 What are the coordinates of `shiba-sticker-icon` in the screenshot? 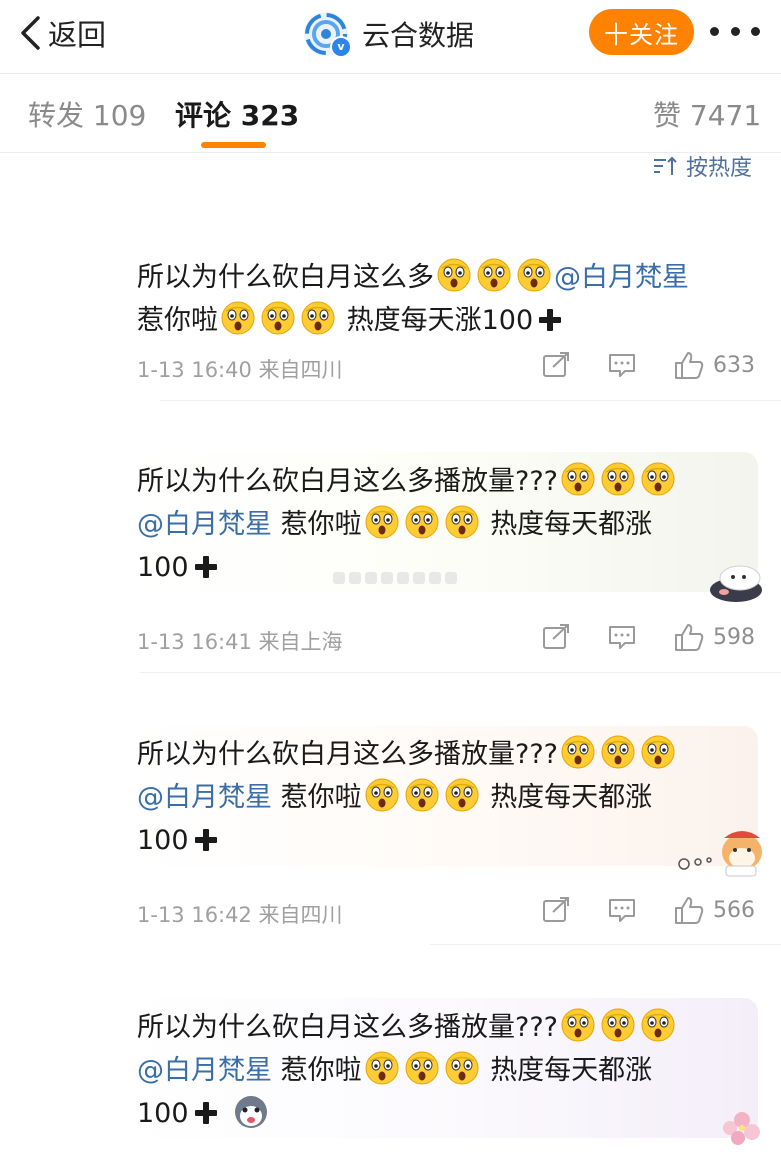 It's located at (720, 854).